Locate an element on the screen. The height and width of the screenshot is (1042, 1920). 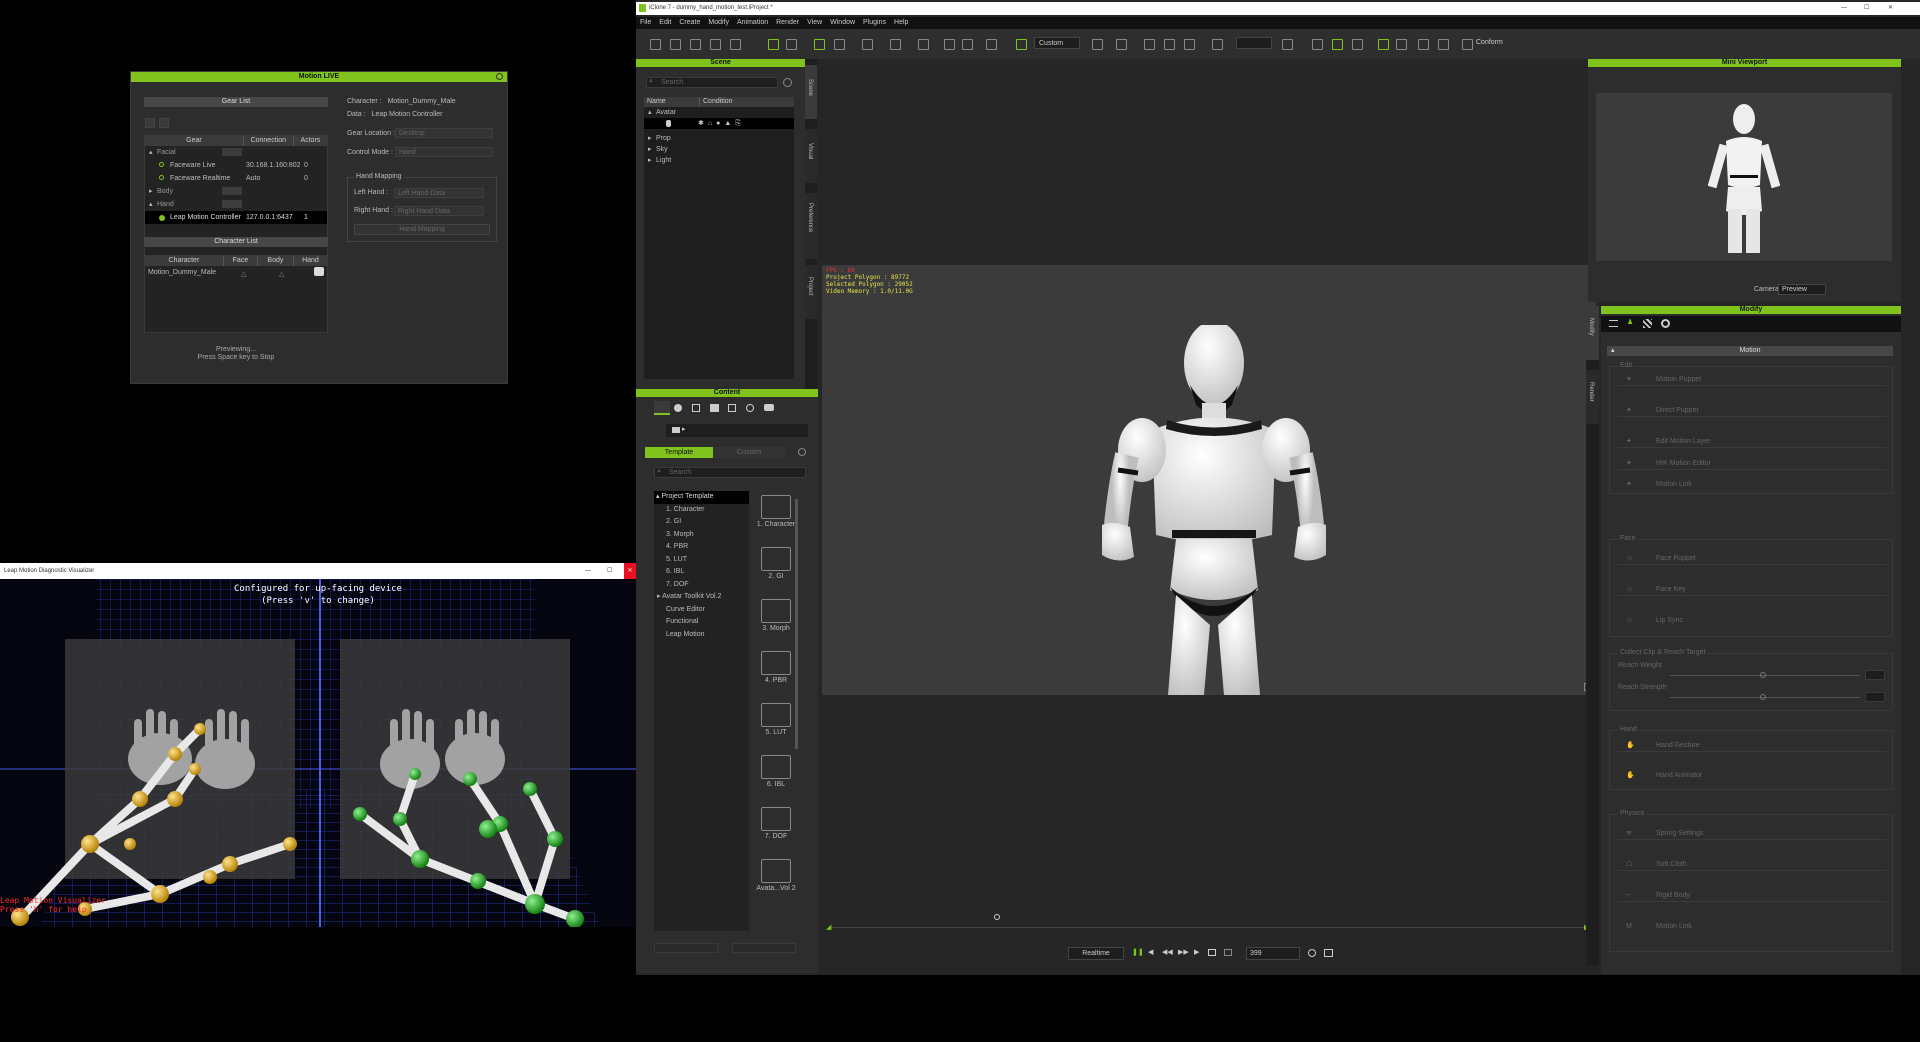
timeline-playhead is located at coordinates (997, 917).